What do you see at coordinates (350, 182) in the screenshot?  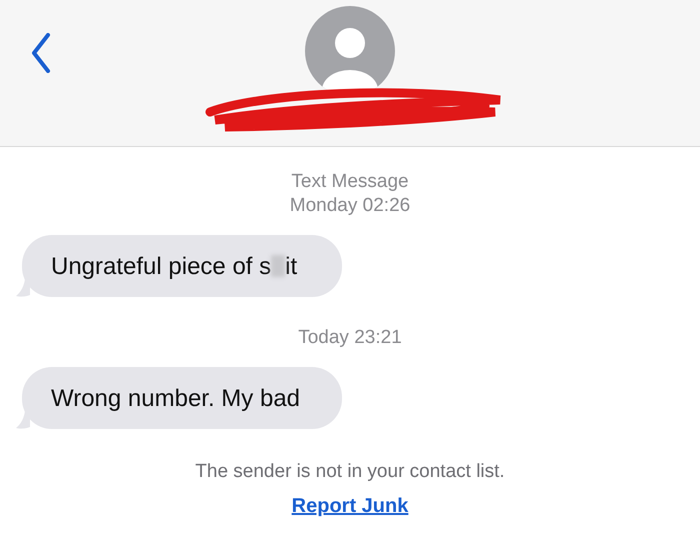 I see `message-label: Text Message` at bounding box center [350, 182].